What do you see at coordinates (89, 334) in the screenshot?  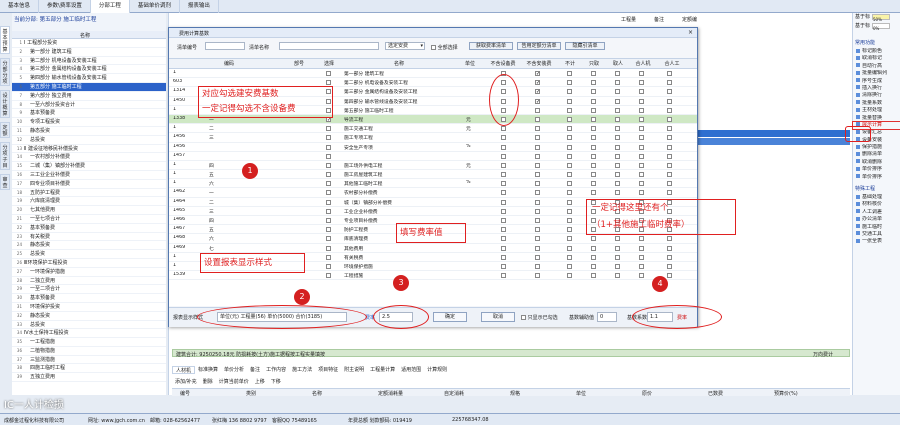 I see `tree-item: 34 Ⅳ水土保持工程投资` at bounding box center [89, 334].